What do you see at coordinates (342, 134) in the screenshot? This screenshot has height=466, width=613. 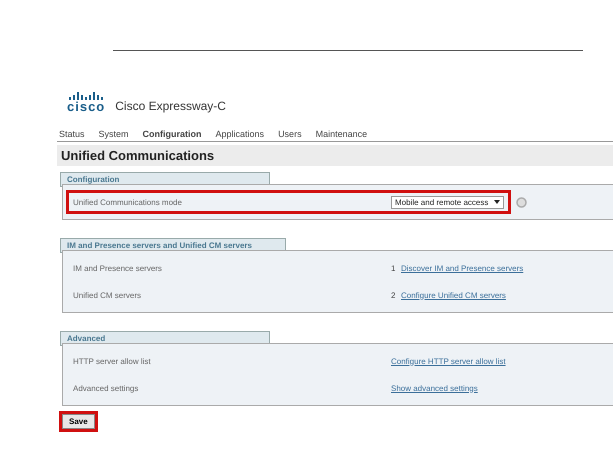 I see `nav-tab: Maintenance` at bounding box center [342, 134].